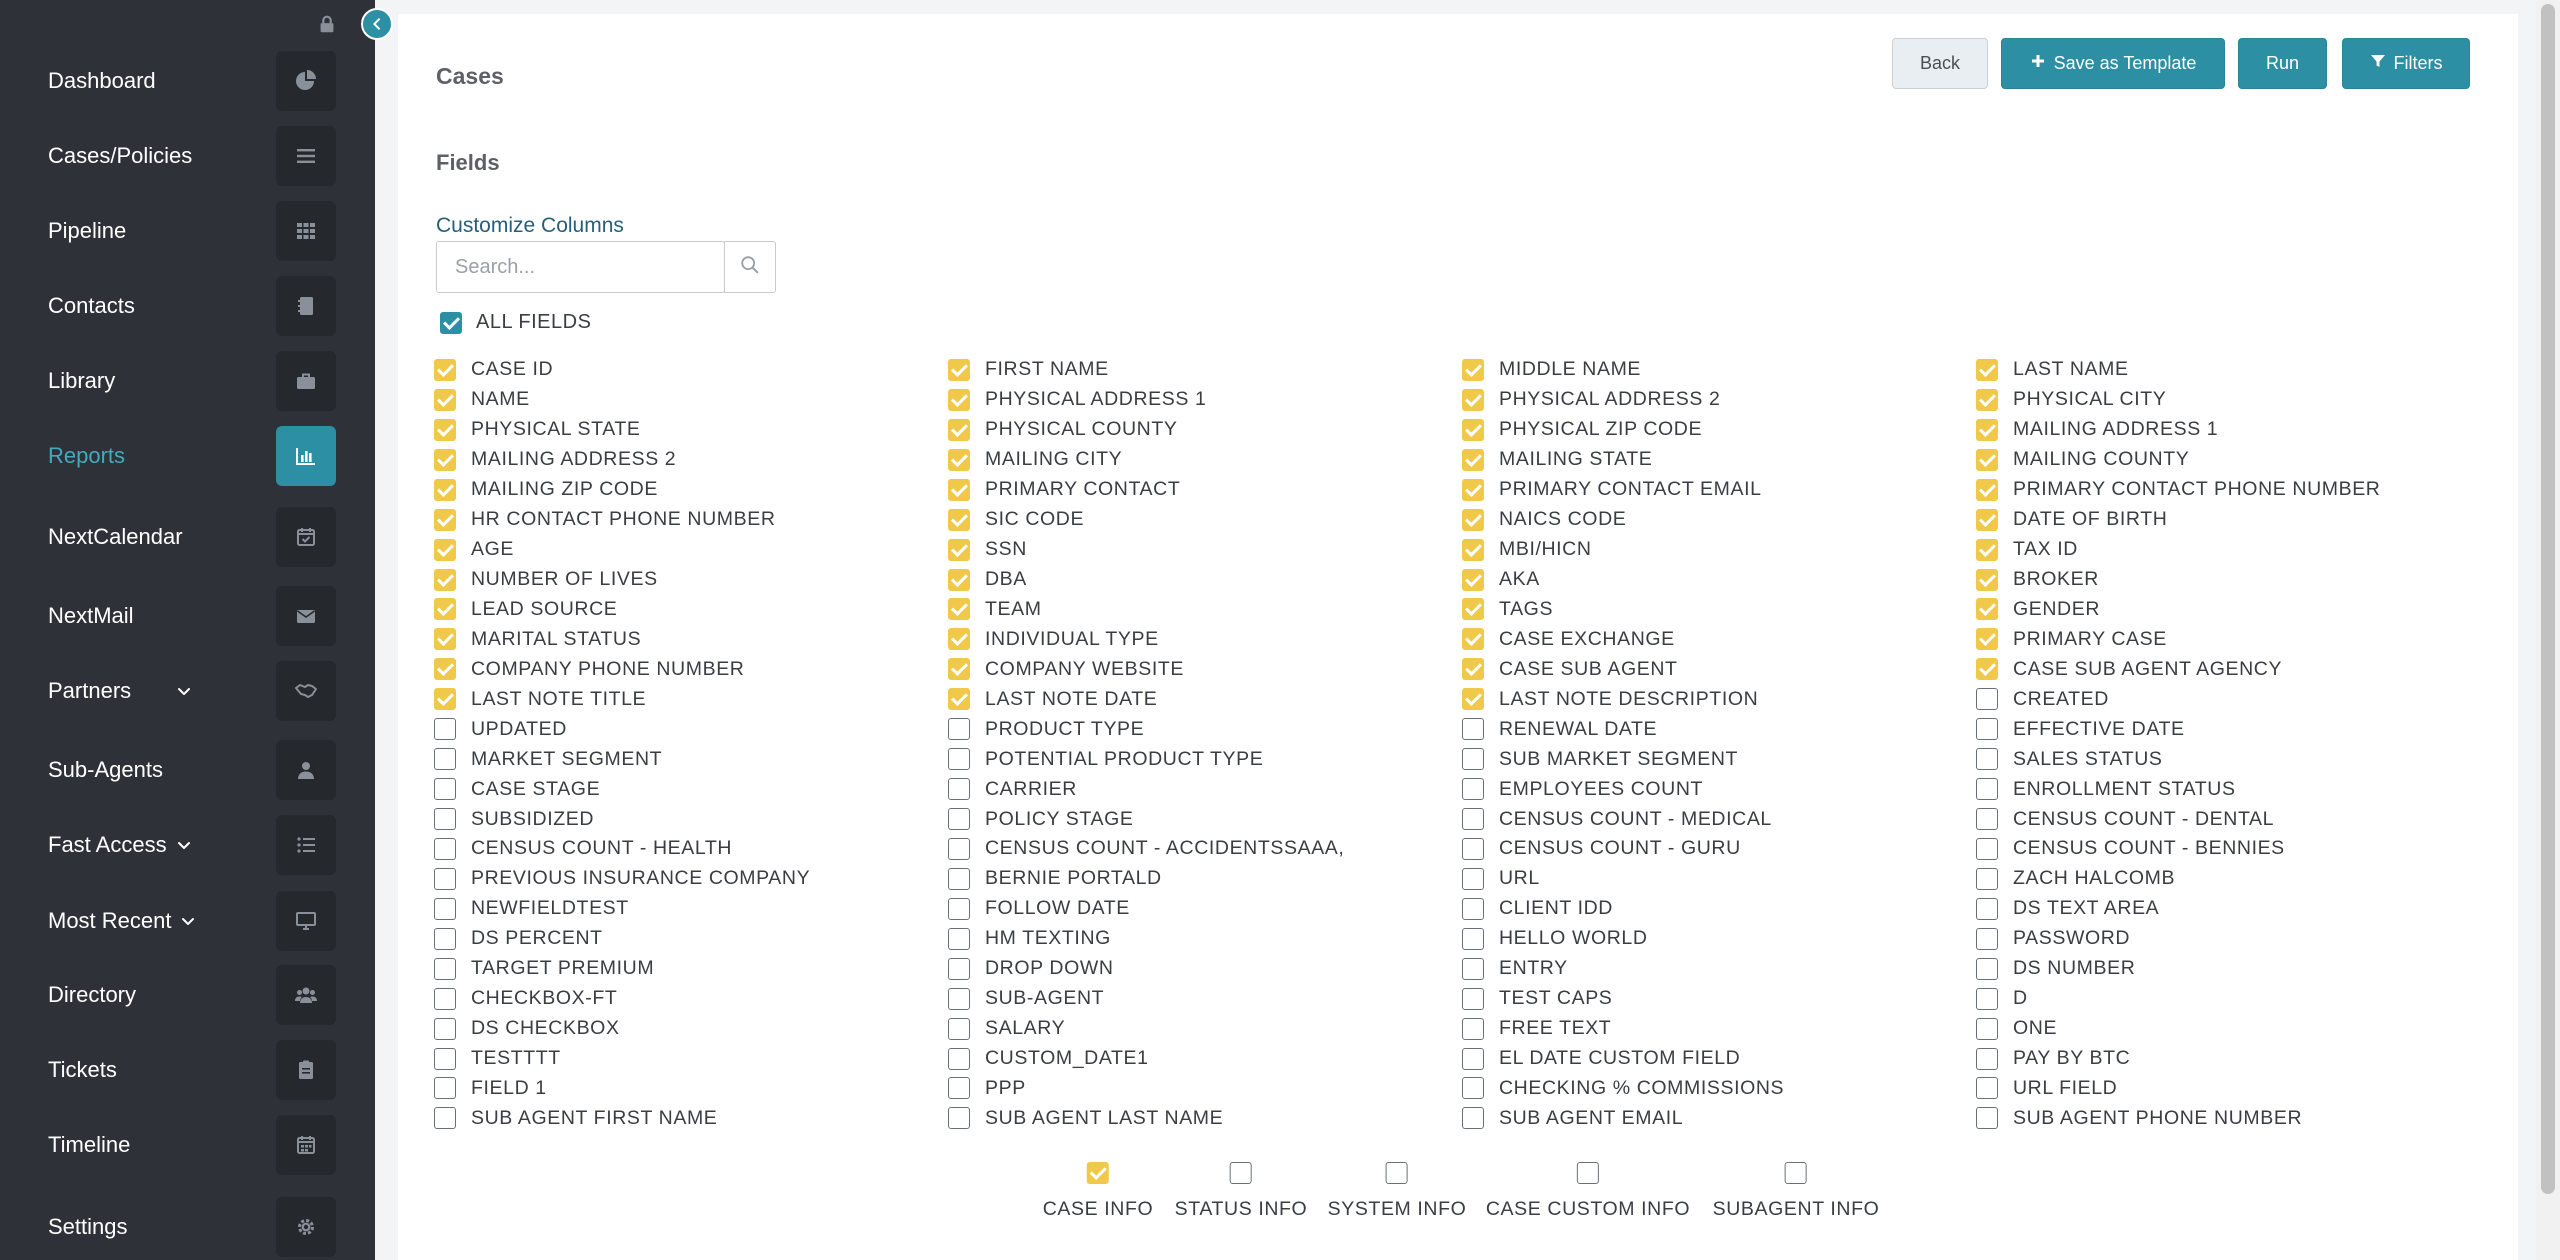 This screenshot has height=1260, width=2560. I want to click on field-checkbox-ssn: SSN, so click(1205, 550).